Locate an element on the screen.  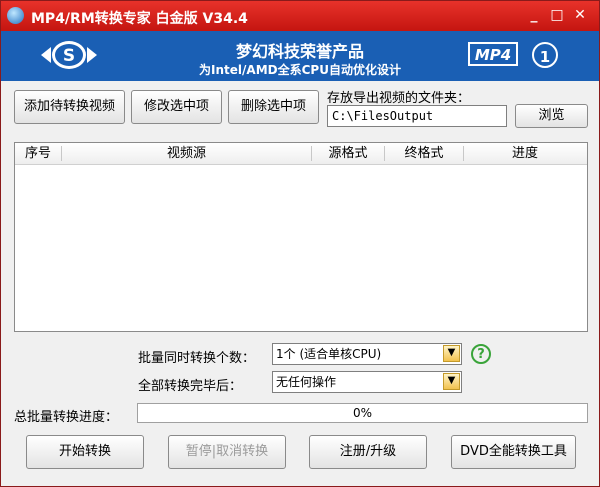
dvd-tool-button: DVD全能转换工具 is located at coordinates (513, 452).